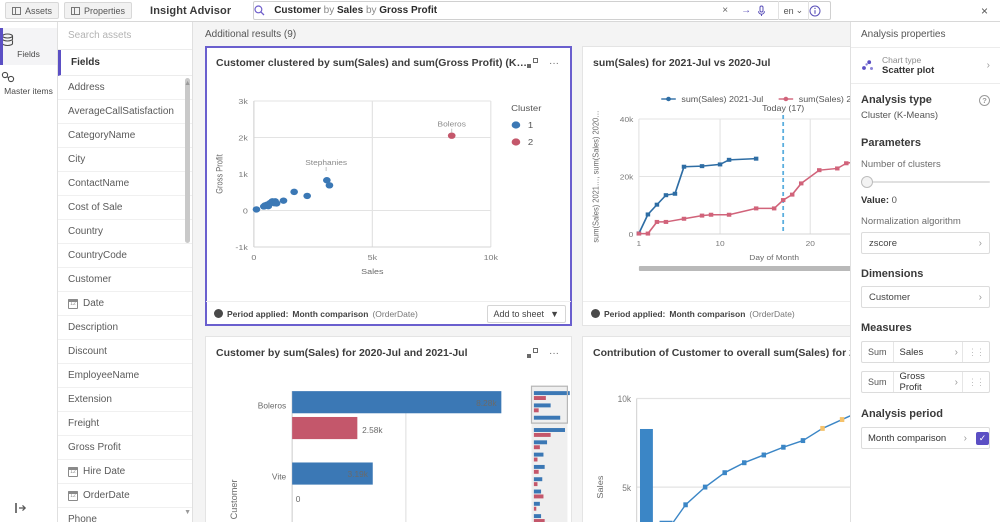 Image resolution: width=1000 pixels, height=522 pixels. Describe the element at coordinates (279, 477) in the screenshot. I see `svg-text: Vite` at that location.